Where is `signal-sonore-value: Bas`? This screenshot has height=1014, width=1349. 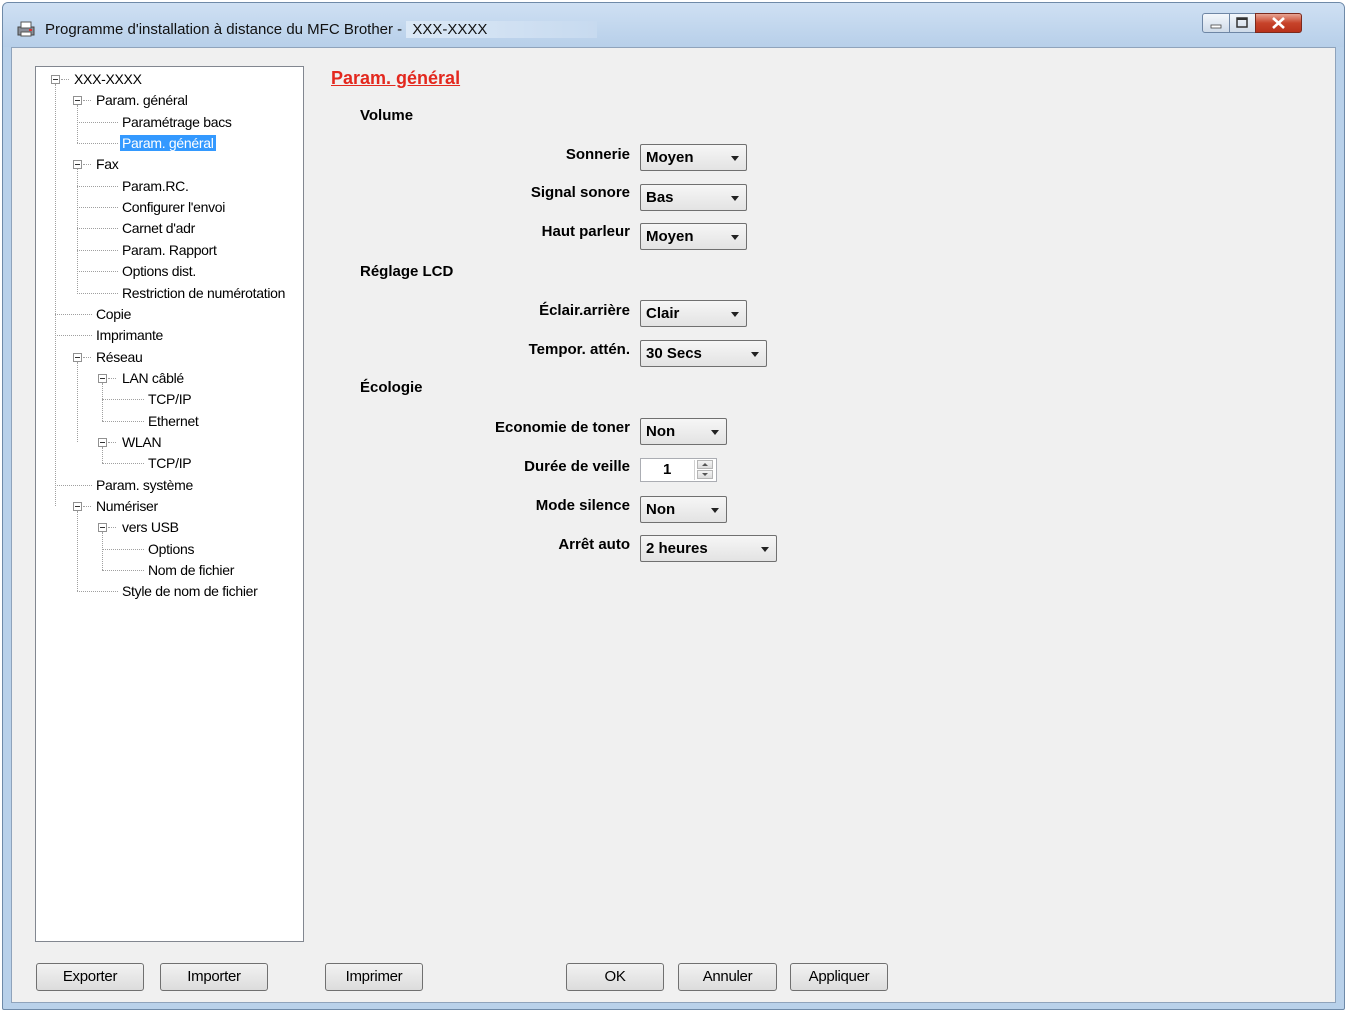
signal-sonore-value: Bas is located at coordinates (660, 197).